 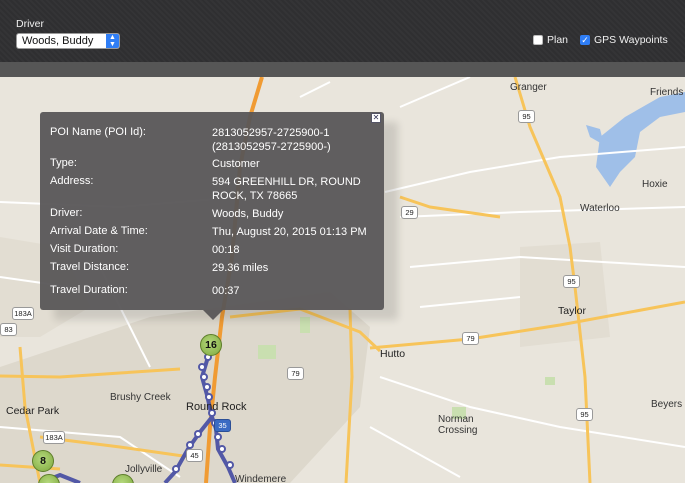 I want to click on popup-value: 00:18, so click(x=226, y=250).